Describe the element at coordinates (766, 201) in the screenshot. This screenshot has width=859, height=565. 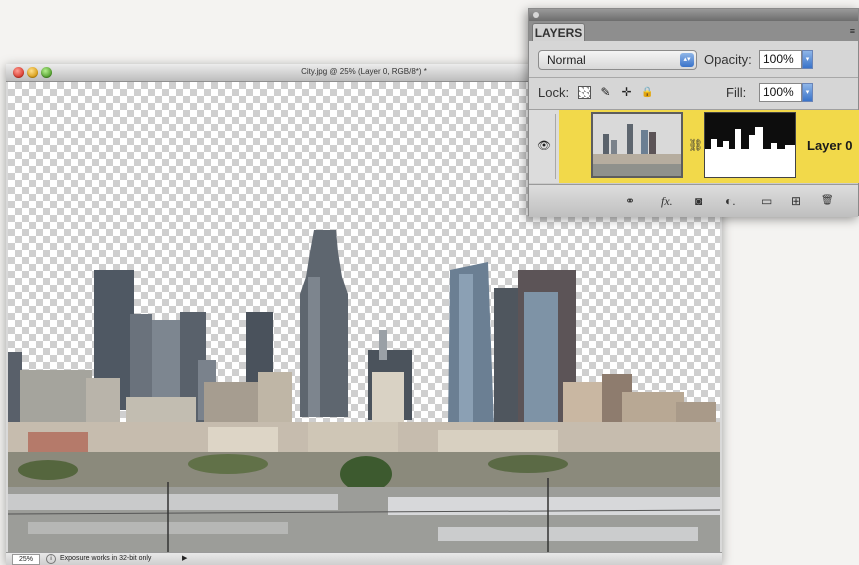
I see `new-group-folder-icon: ▭` at that location.